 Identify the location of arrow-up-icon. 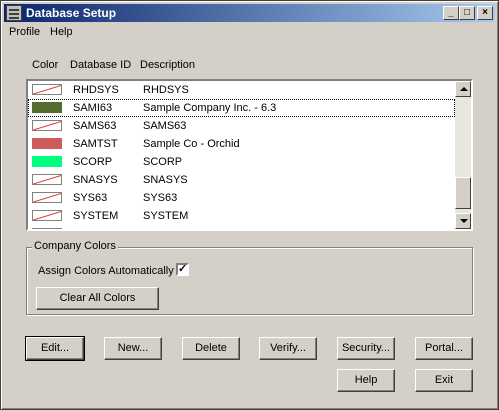
(464, 89).